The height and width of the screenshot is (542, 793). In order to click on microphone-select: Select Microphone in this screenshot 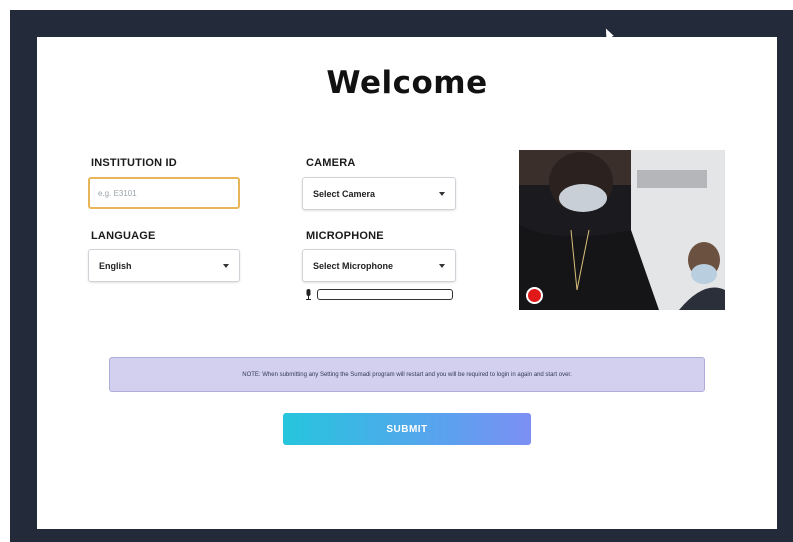, I will do `click(379, 265)`.